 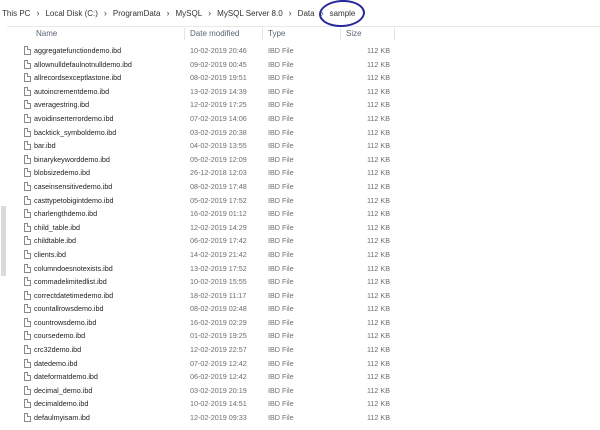 I want to click on breadcrumb-item-programdata: ProgramData, so click(x=137, y=13).